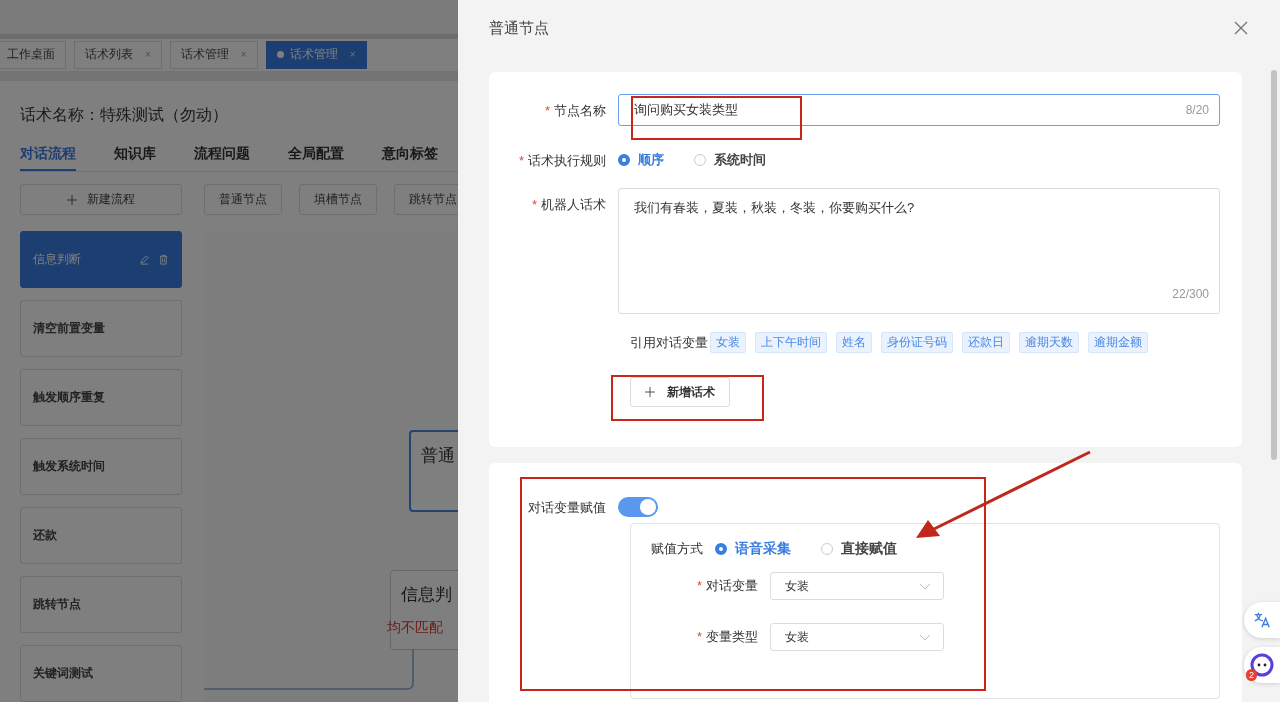 Image resolution: width=1280 pixels, height=702 pixels. Describe the element at coordinates (677, 549) in the screenshot. I see `field-label: 赋值方式` at that location.